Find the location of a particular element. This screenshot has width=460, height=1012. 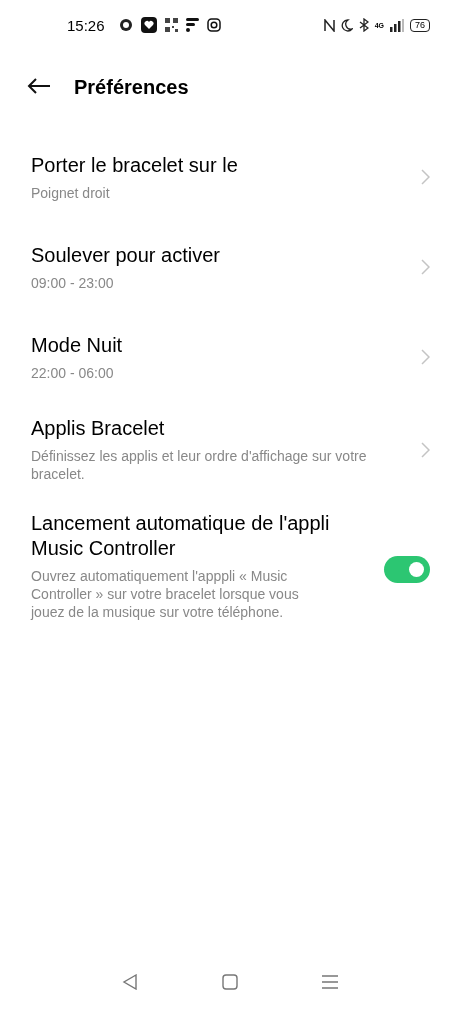

settings-item: Porter le bracelet sur le Poignet droit is located at coordinates (230, 177).